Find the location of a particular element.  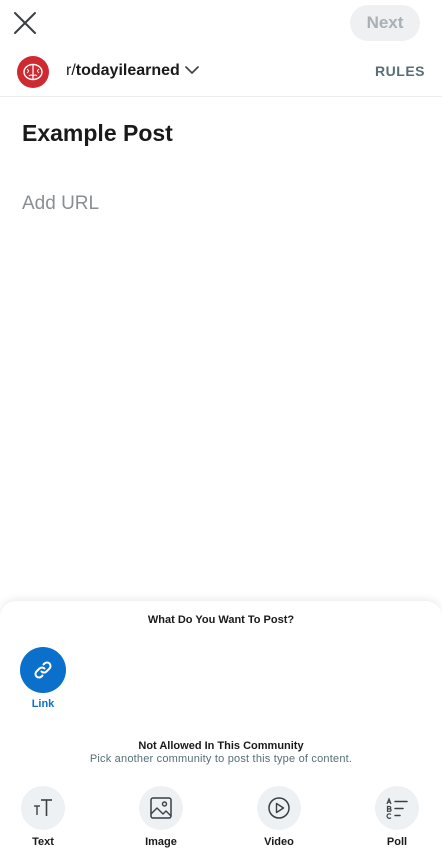

community-name: r/todayilearned is located at coordinates (123, 71).